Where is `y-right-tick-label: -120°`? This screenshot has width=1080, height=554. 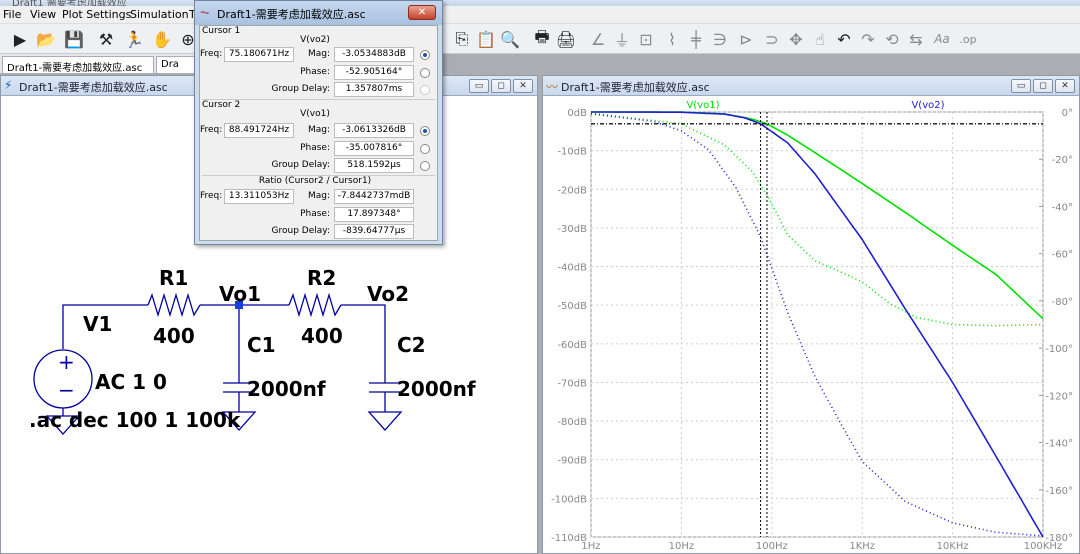
y-right-tick-label: -120° is located at coordinates (1059, 396).